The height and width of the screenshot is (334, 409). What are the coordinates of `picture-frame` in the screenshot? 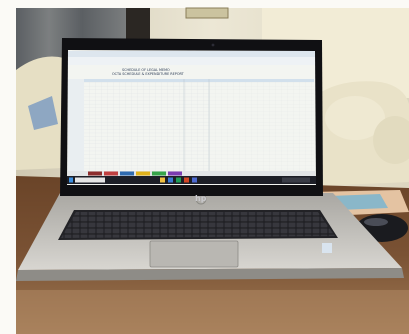 It's located at (207, 13).